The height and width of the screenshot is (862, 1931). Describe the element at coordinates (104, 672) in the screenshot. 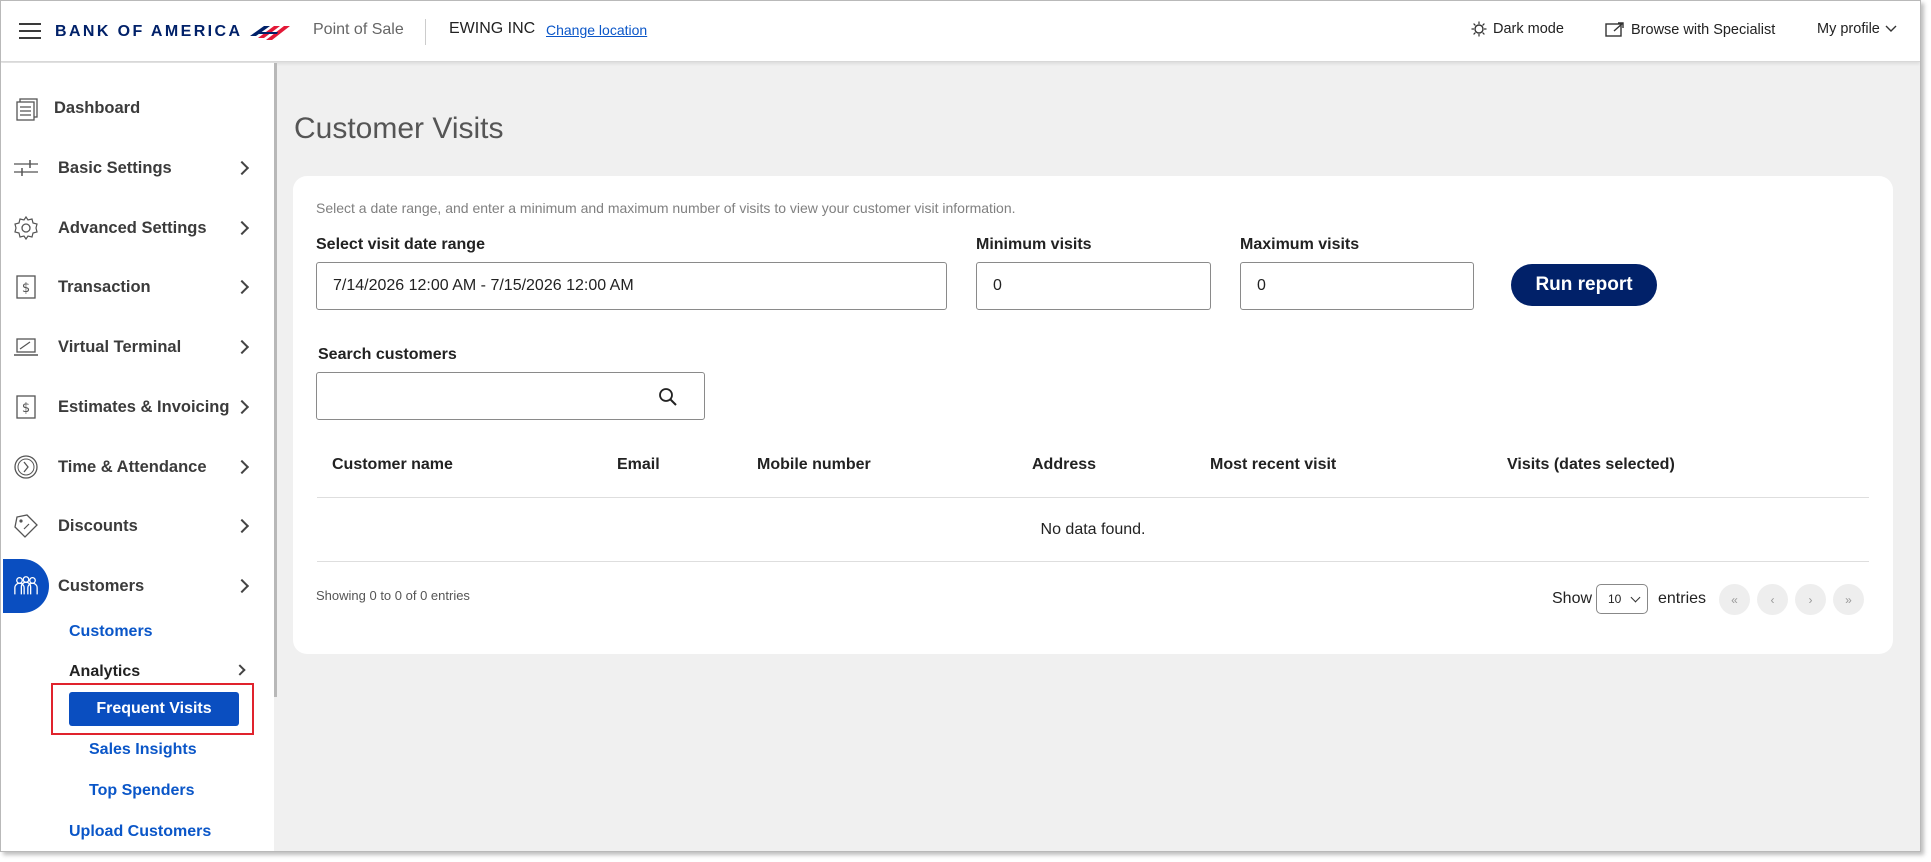

I see `subnav-analytics: Analytics` at that location.